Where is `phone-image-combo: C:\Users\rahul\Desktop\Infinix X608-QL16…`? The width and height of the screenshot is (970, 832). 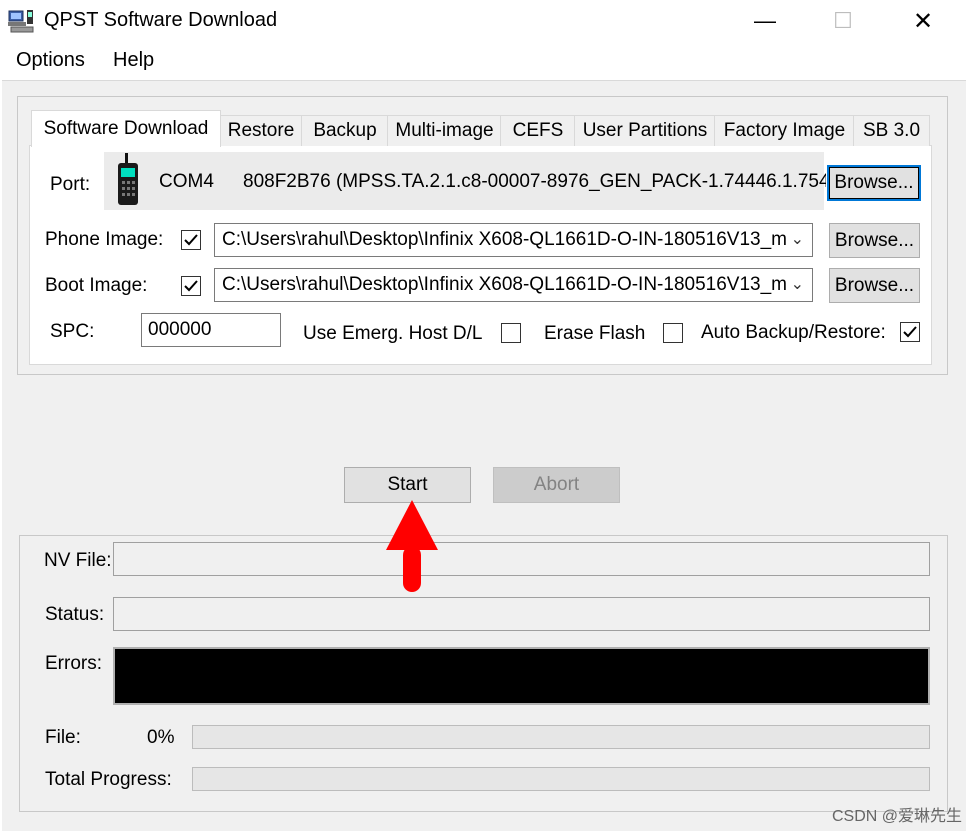
phone-image-combo: C:\Users\rahul\Desktop\Infinix X608-QL16… is located at coordinates (513, 240).